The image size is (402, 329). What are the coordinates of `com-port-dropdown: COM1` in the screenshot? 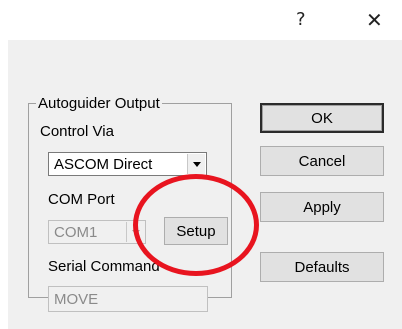 It's located at (97, 232).